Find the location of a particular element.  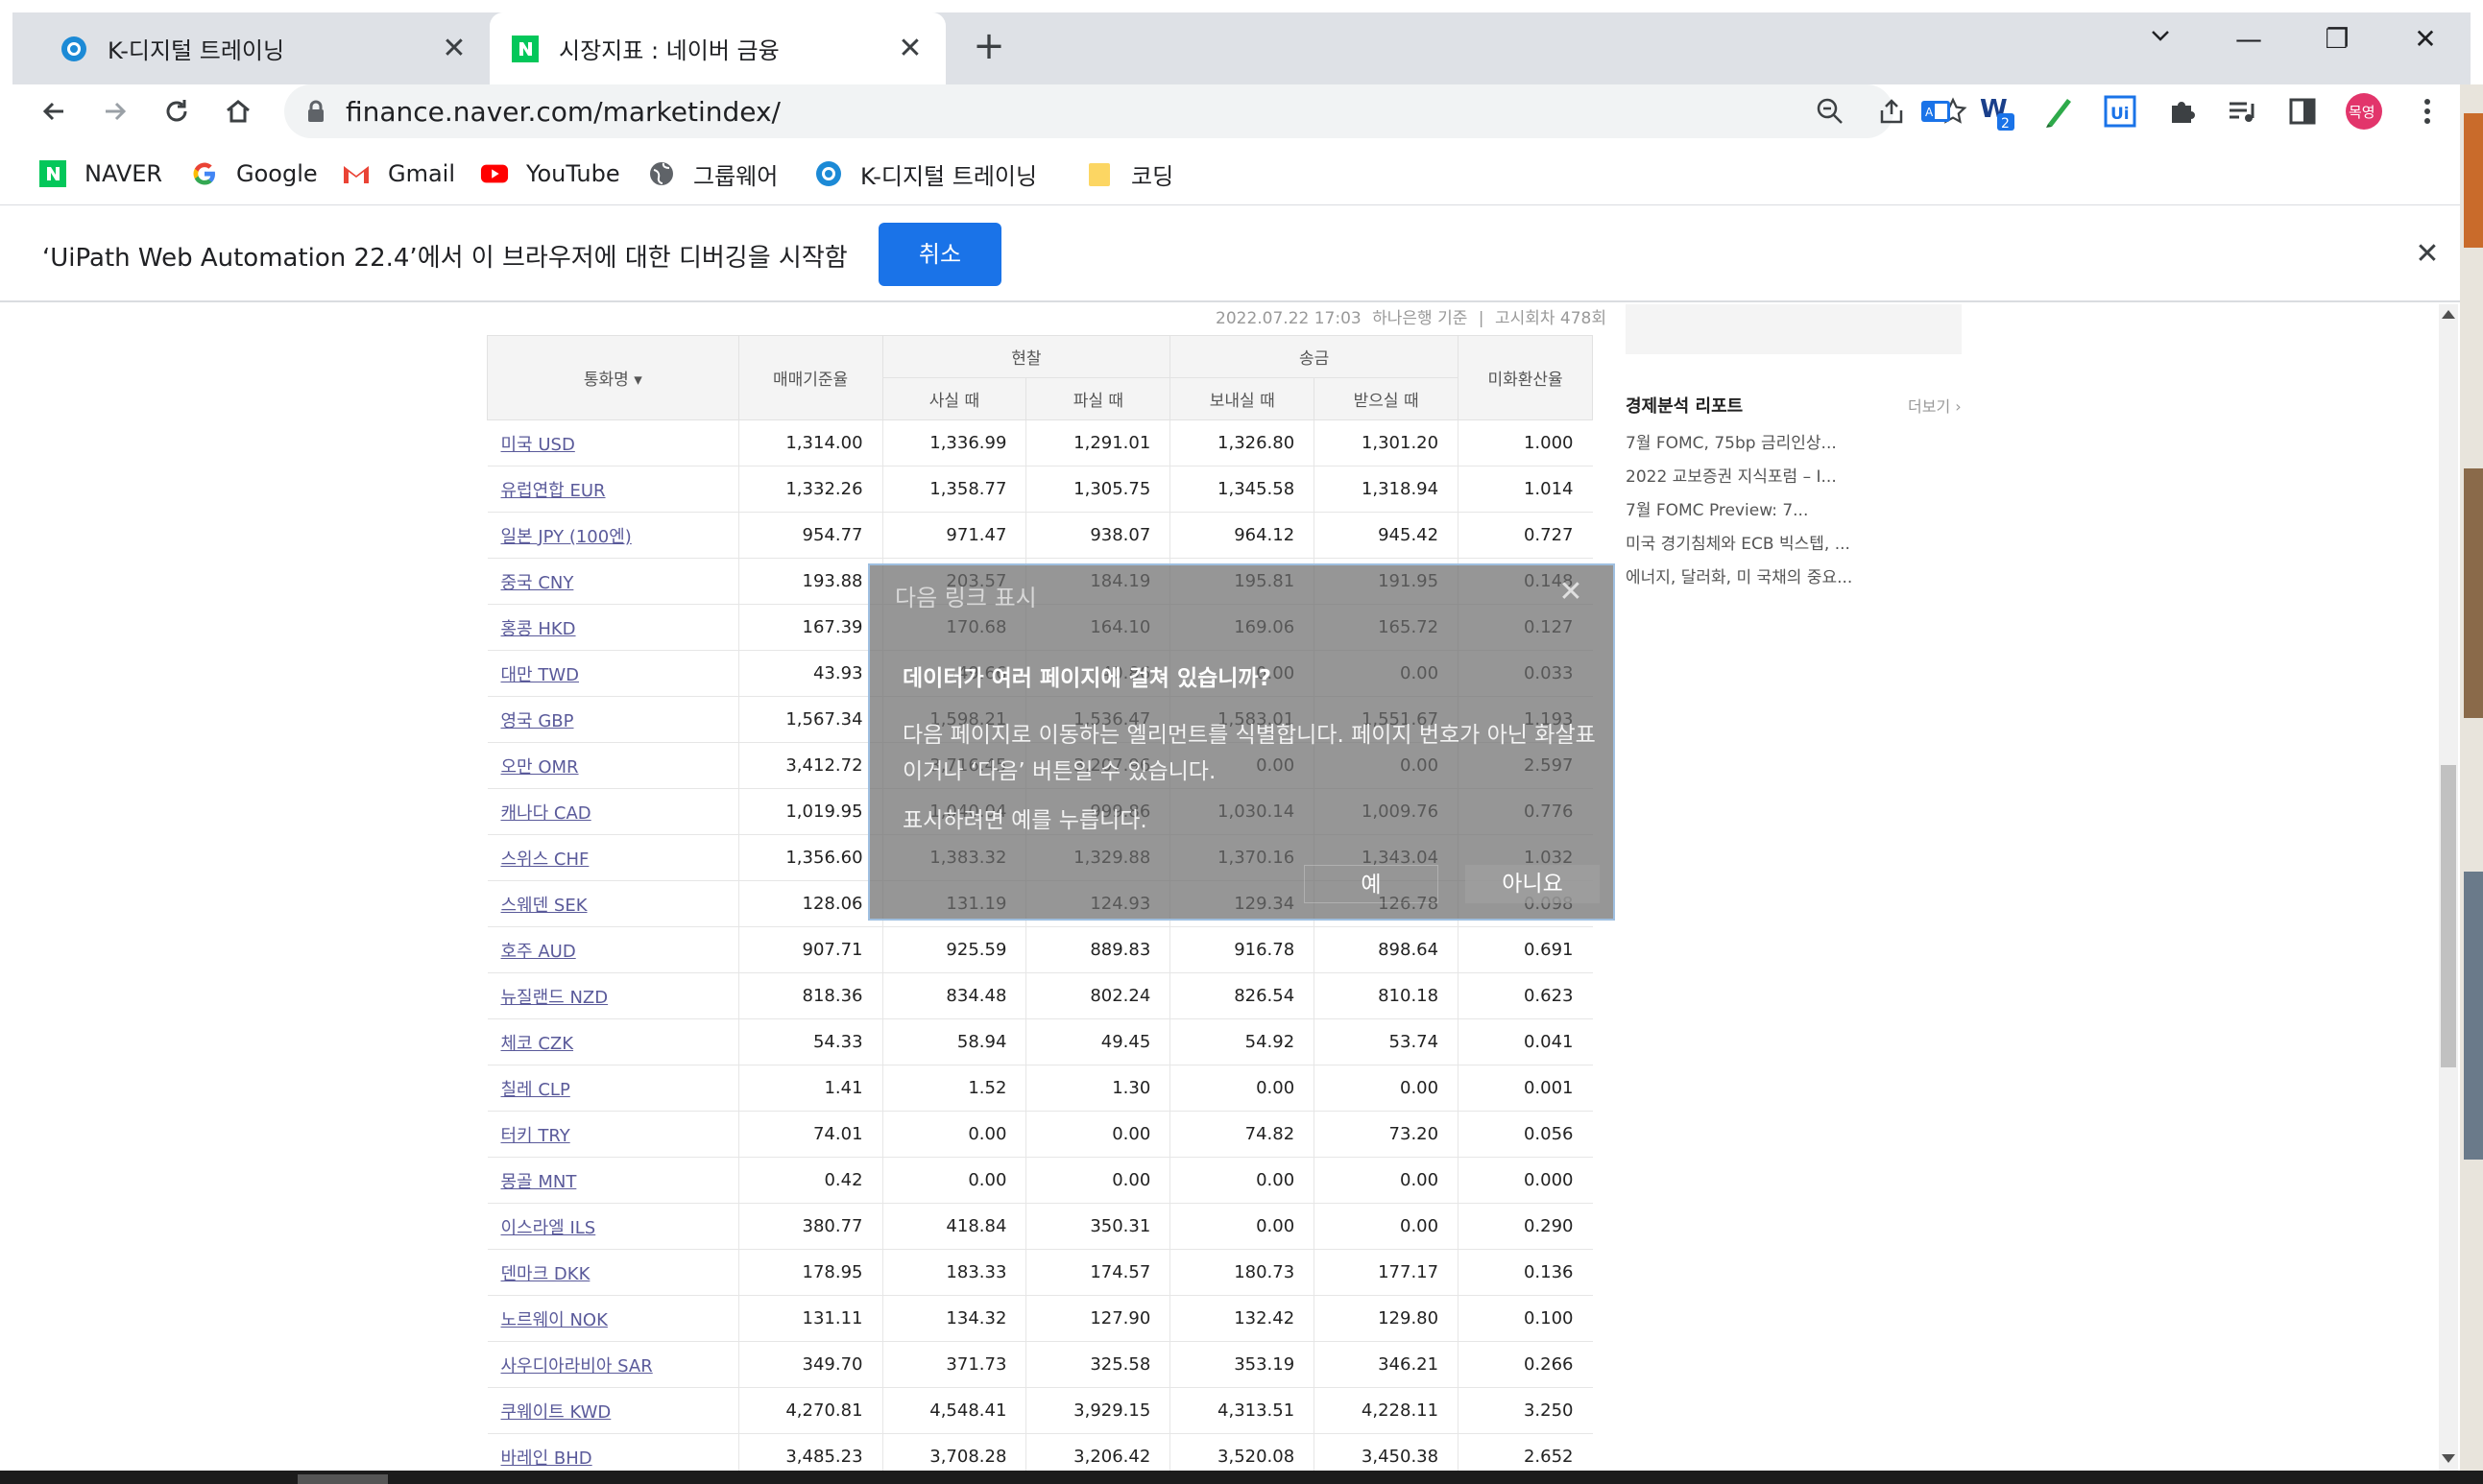

translate-extension-icon: A is located at coordinates (1936, 111).